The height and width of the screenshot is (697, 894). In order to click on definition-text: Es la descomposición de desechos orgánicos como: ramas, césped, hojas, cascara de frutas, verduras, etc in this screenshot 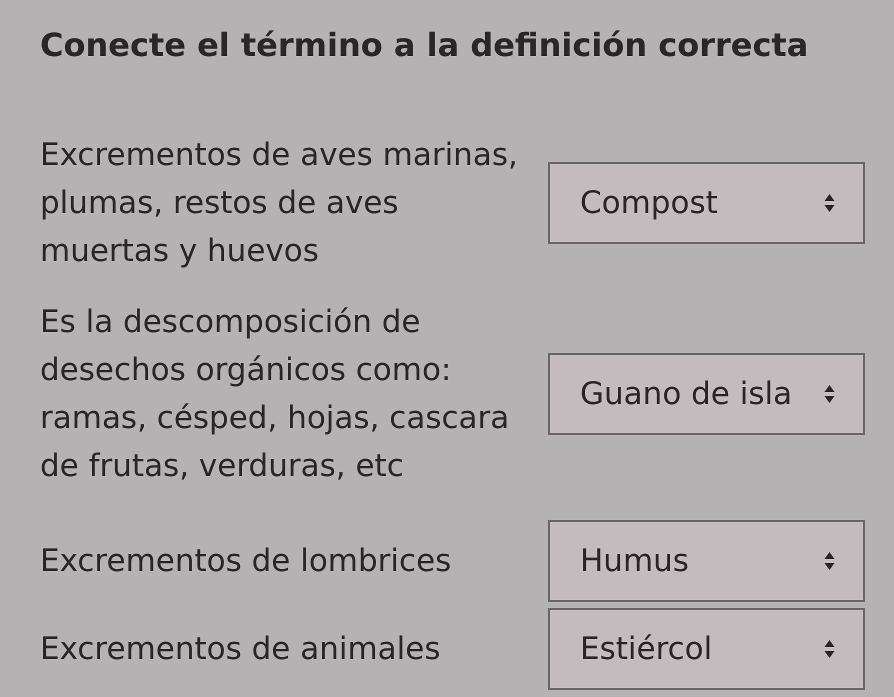, I will do `click(275, 394)`.